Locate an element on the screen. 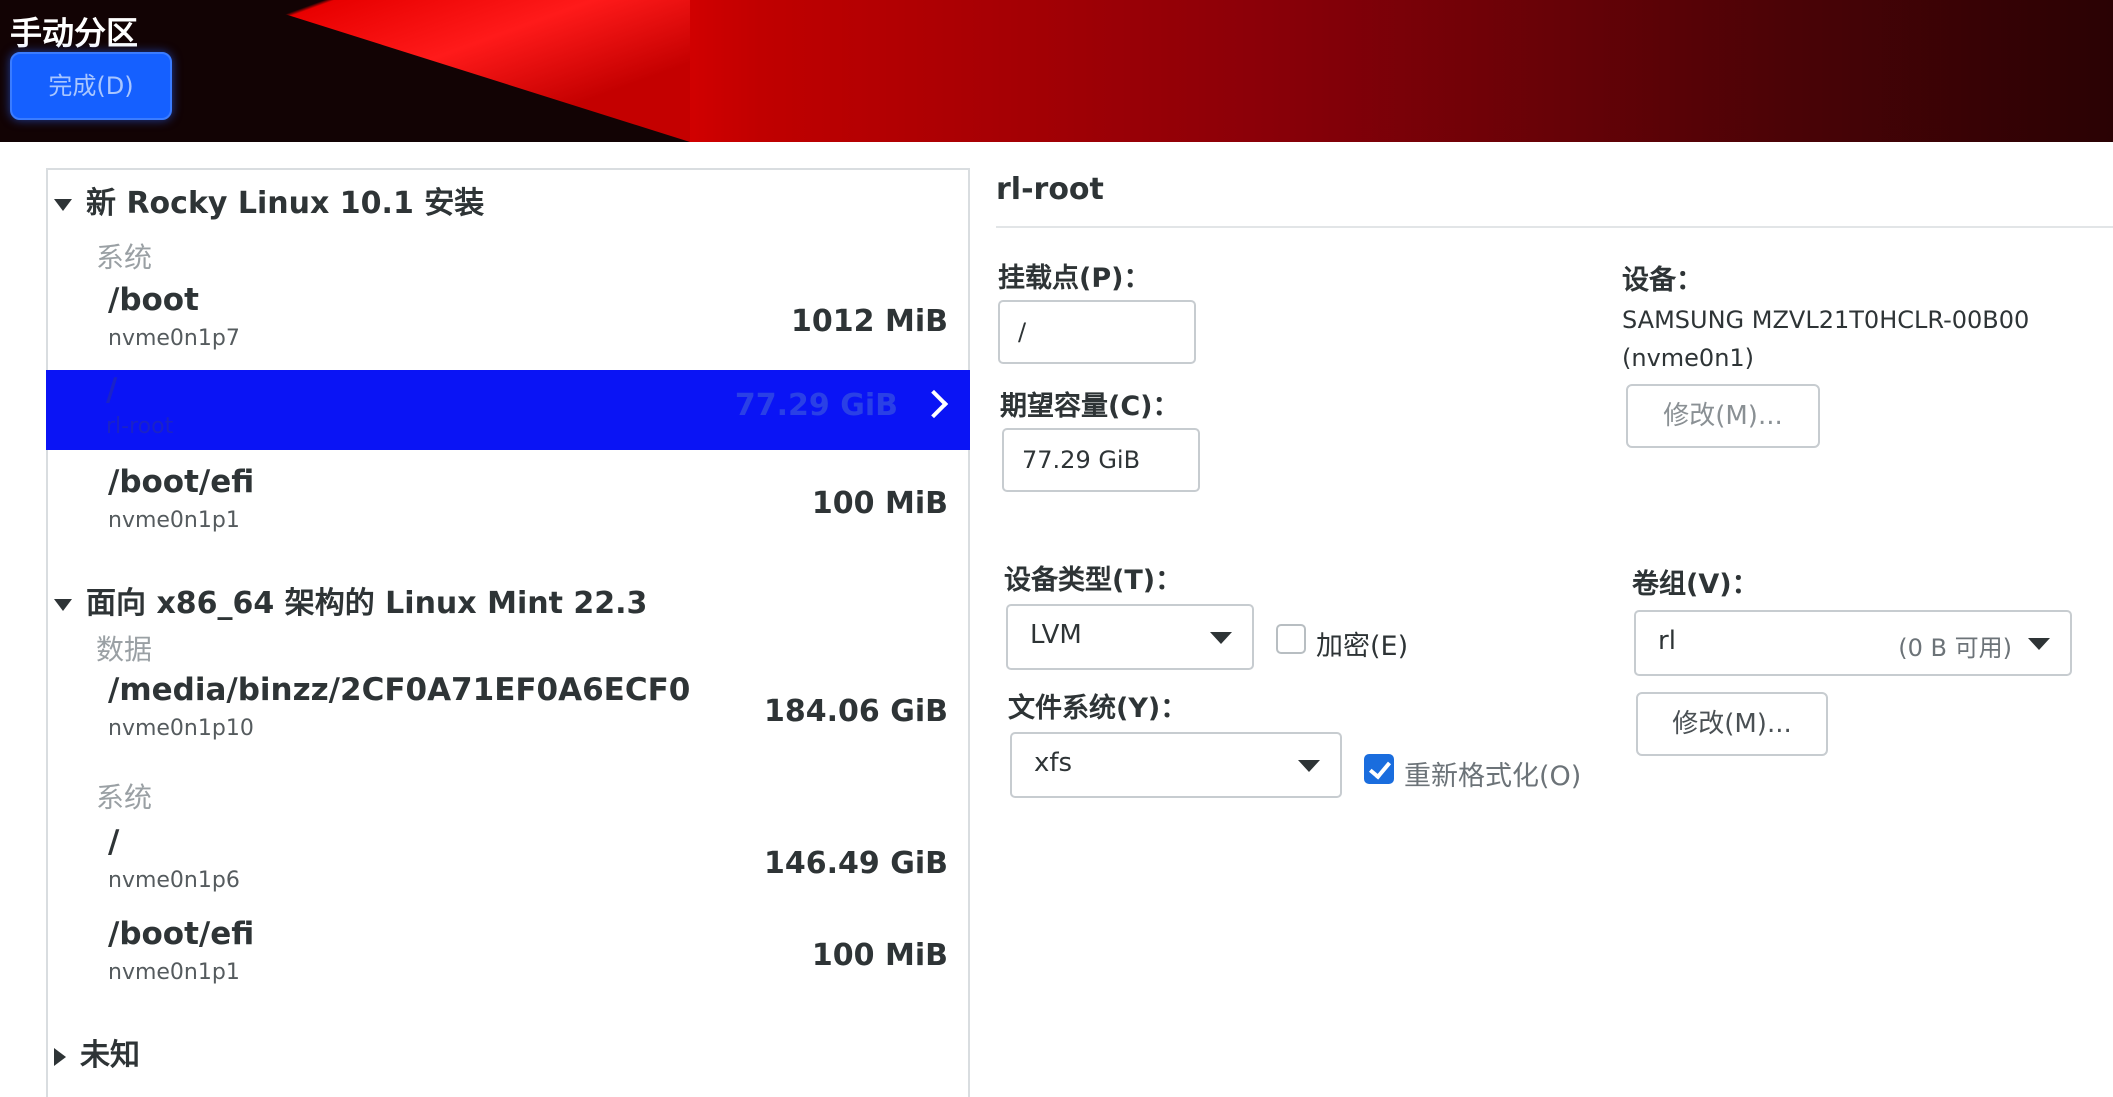  mount-point-input: / is located at coordinates (1097, 332).